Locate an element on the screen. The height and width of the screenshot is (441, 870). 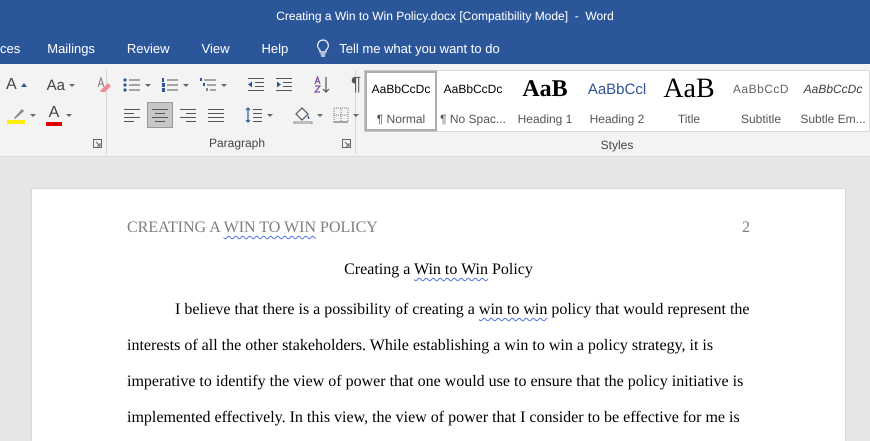
line-spacing-icon is located at coordinates (254, 115).